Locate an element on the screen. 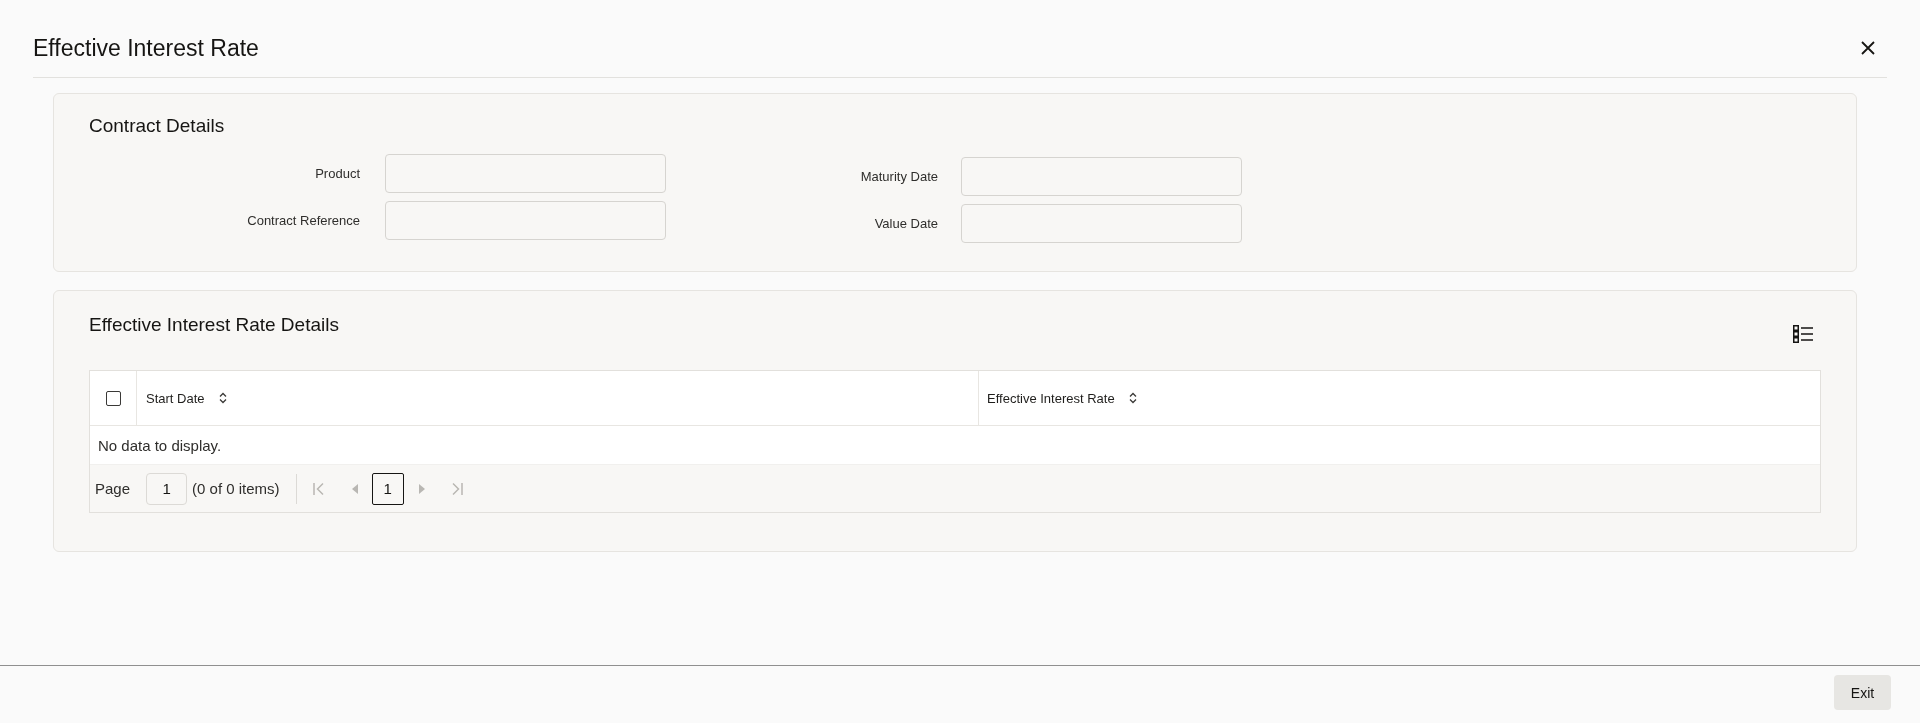  section-title: Contract Details is located at coordinates (157, 126).